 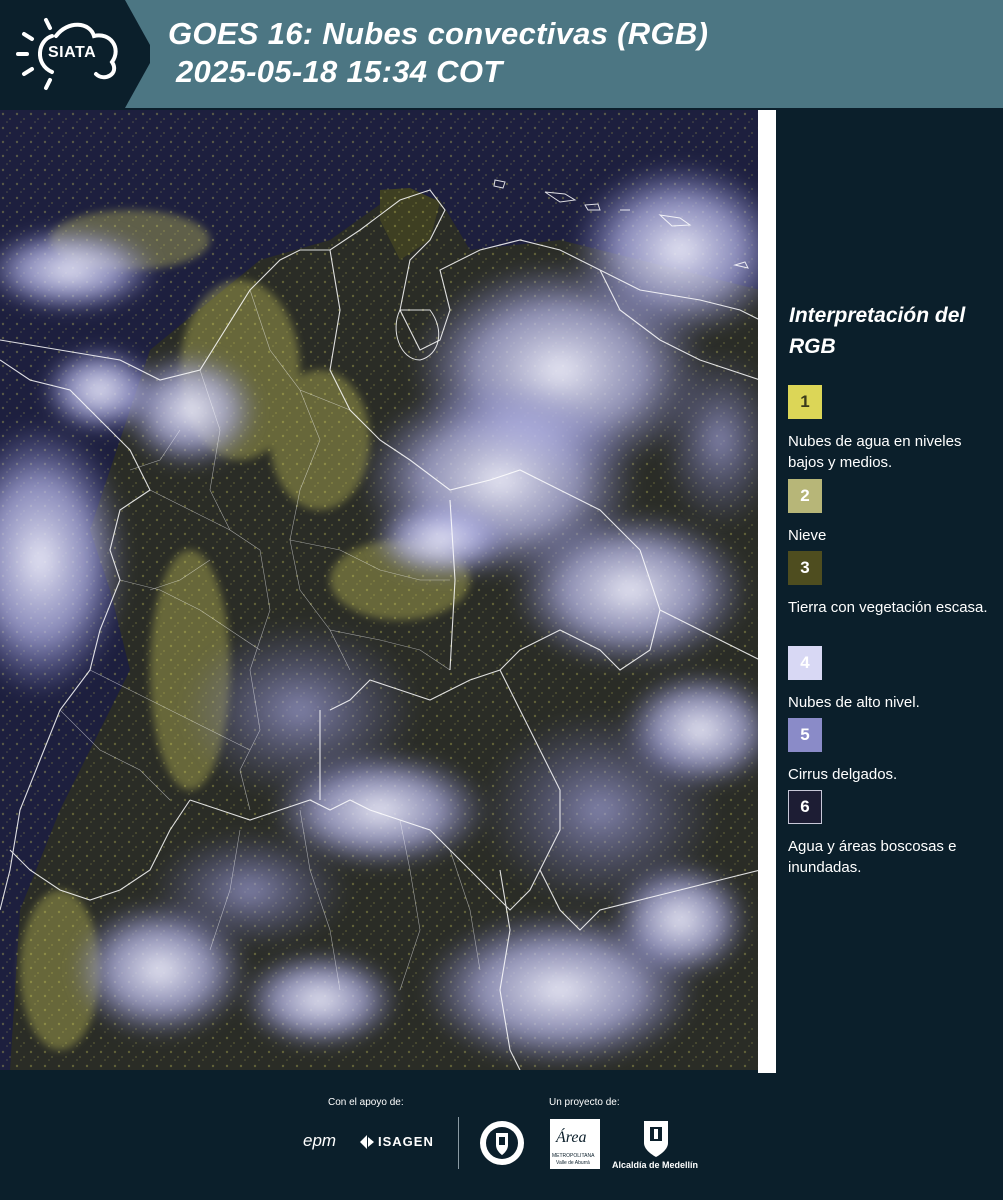 What do you see at coordinates (571, 1137) in the screenshot?
I see `area-logo-text: Área` at bounding box center [571, 1137].